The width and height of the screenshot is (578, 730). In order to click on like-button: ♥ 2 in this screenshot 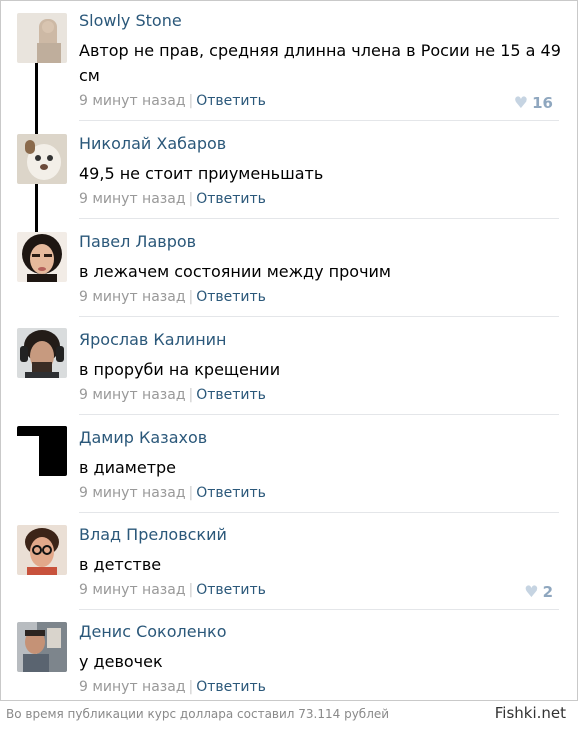, I will do `click(538, 591)`.